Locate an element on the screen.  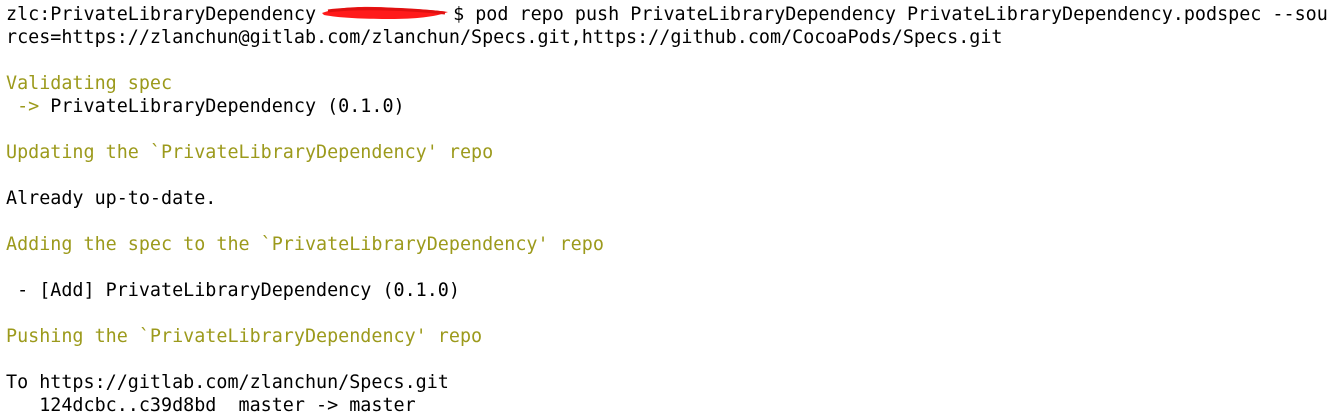
prompt-prefix: zlc:PrivateLibraryDependency is located at coordinates (167, 14).